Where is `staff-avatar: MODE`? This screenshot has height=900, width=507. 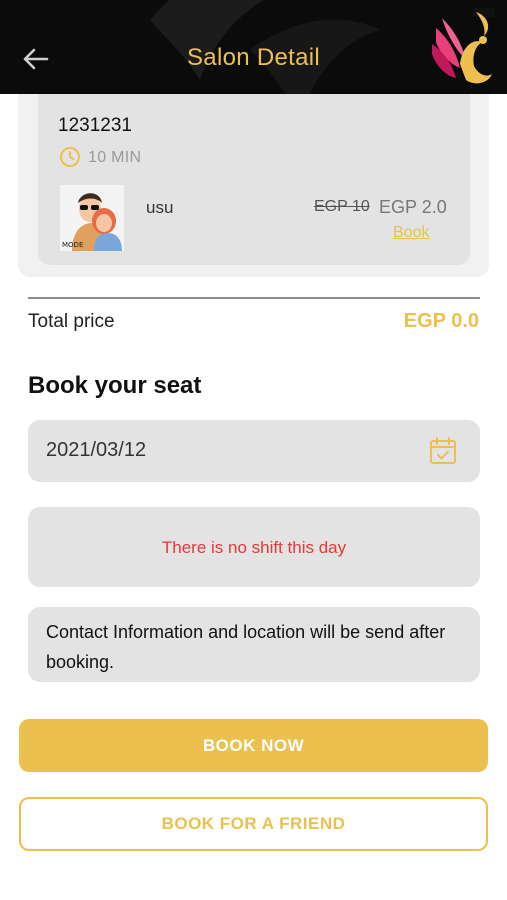
staff-avatar: MODE is located at coordinates (92, 218).